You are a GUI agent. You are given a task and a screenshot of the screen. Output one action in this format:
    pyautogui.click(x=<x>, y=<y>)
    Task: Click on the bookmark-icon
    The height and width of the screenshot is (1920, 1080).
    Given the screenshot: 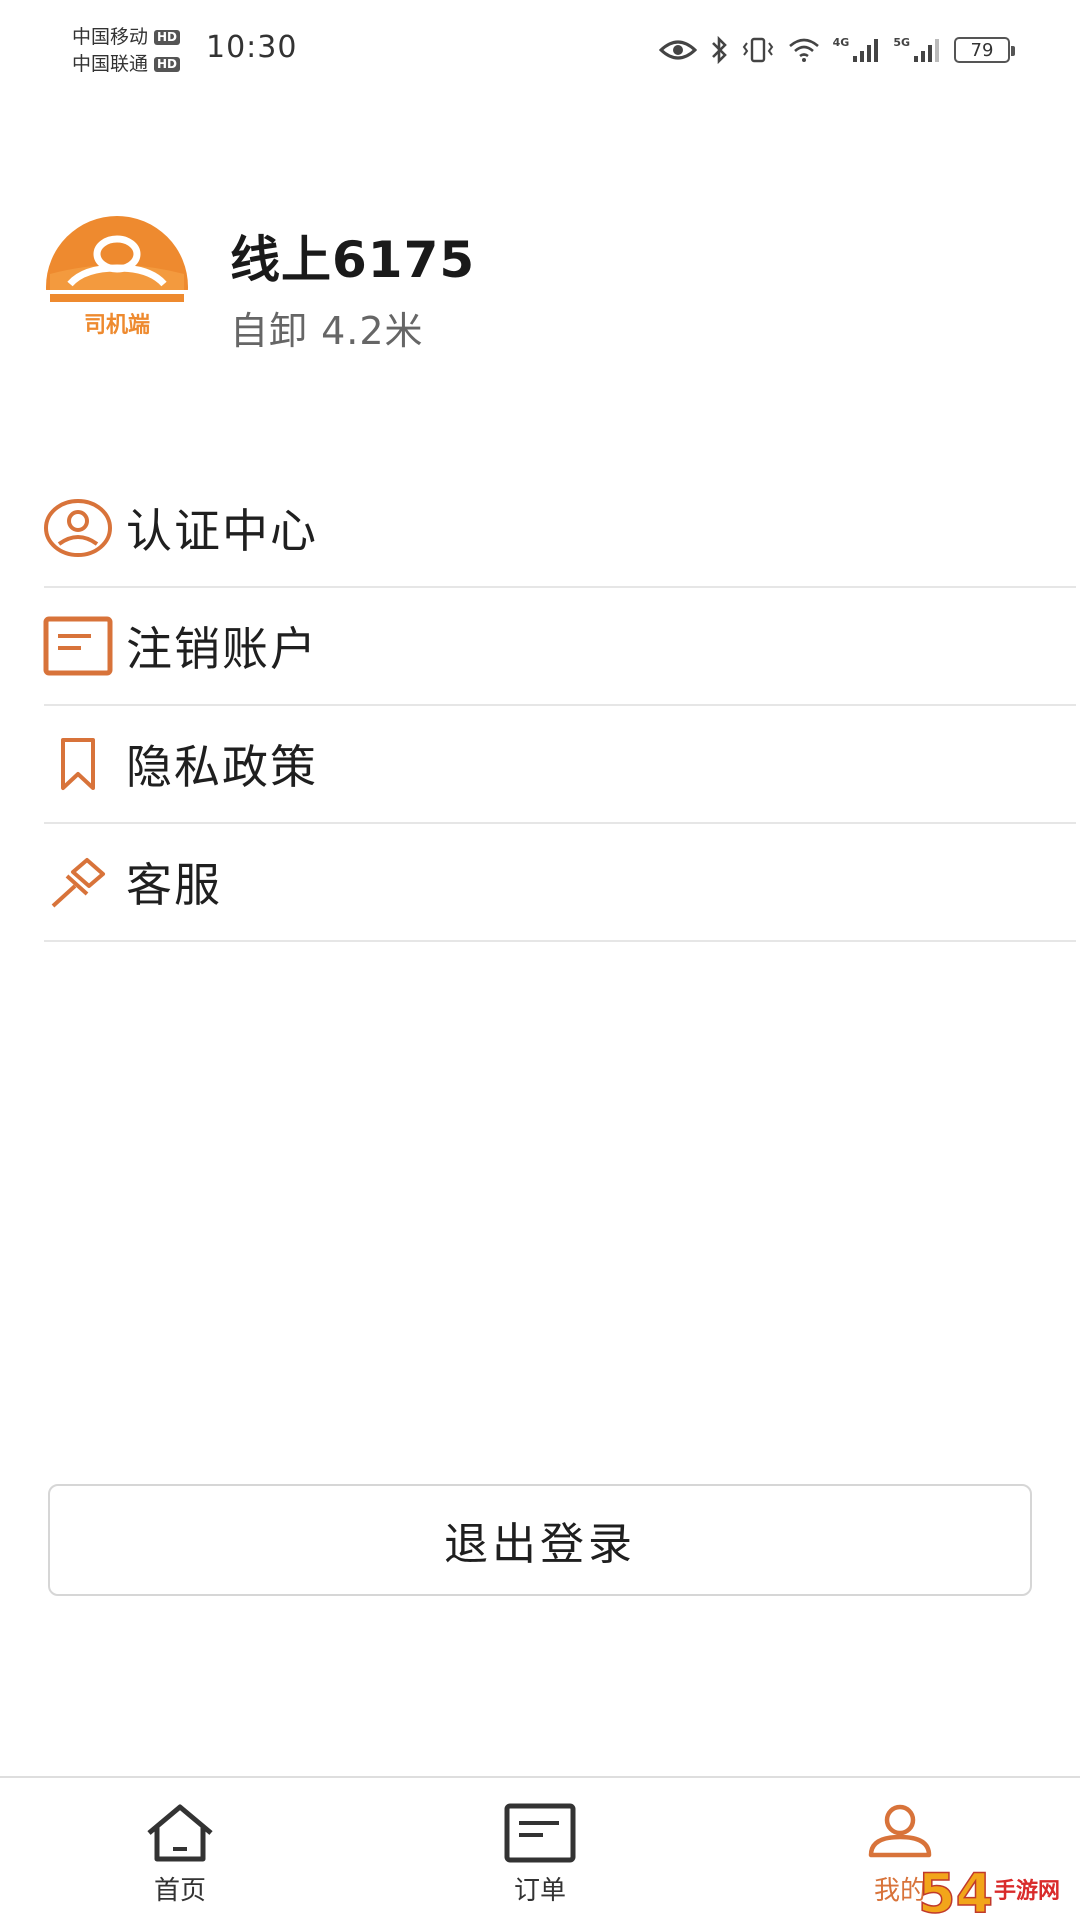 What is the action you would take?
    pyautogui.click(x=78, y=764)
    